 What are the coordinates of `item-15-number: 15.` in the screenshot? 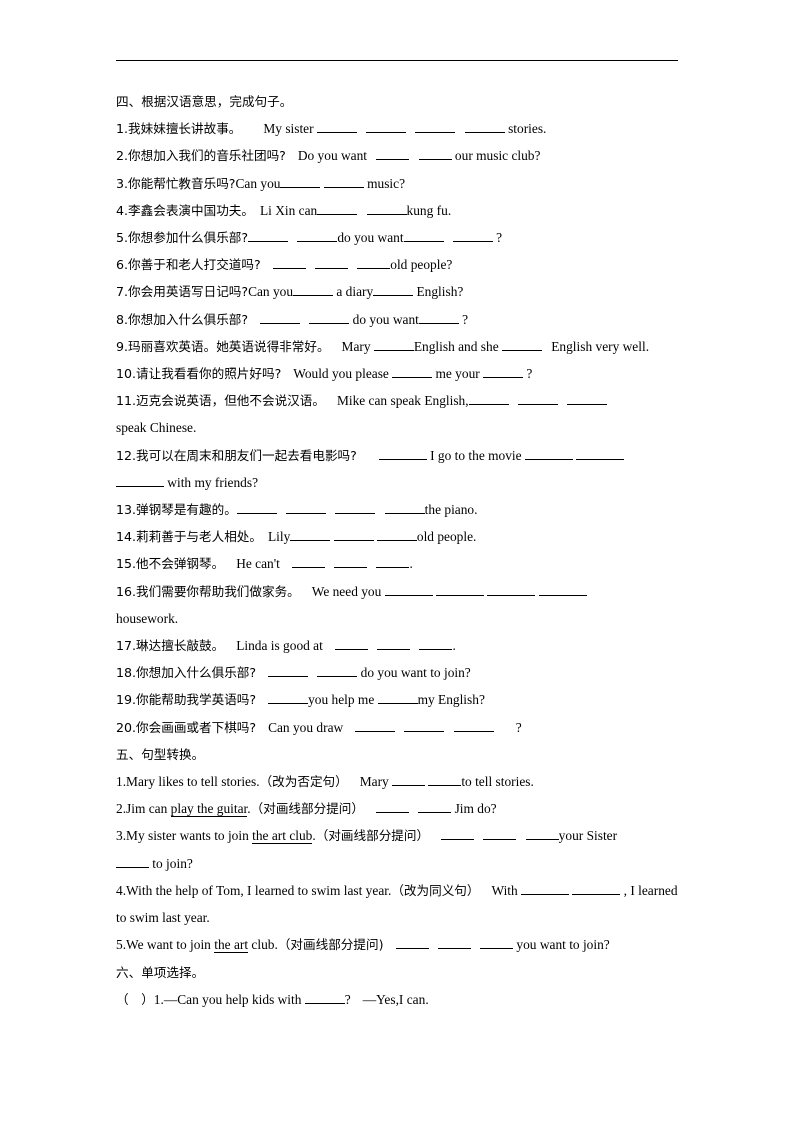 It's located at (126, 564).